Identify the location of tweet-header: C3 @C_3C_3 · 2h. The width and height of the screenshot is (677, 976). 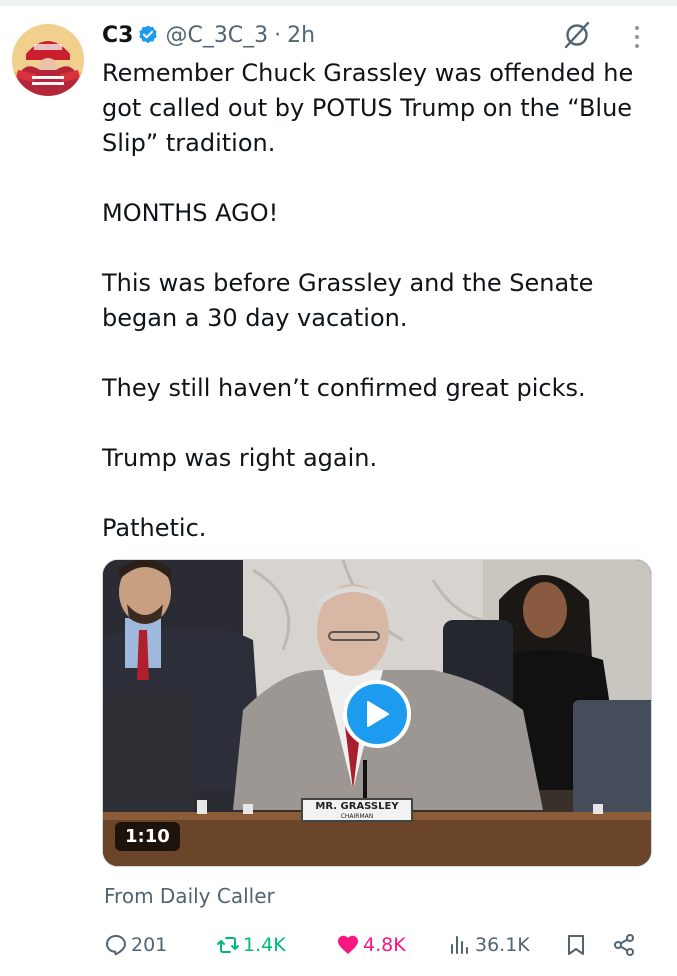
(208, 35).